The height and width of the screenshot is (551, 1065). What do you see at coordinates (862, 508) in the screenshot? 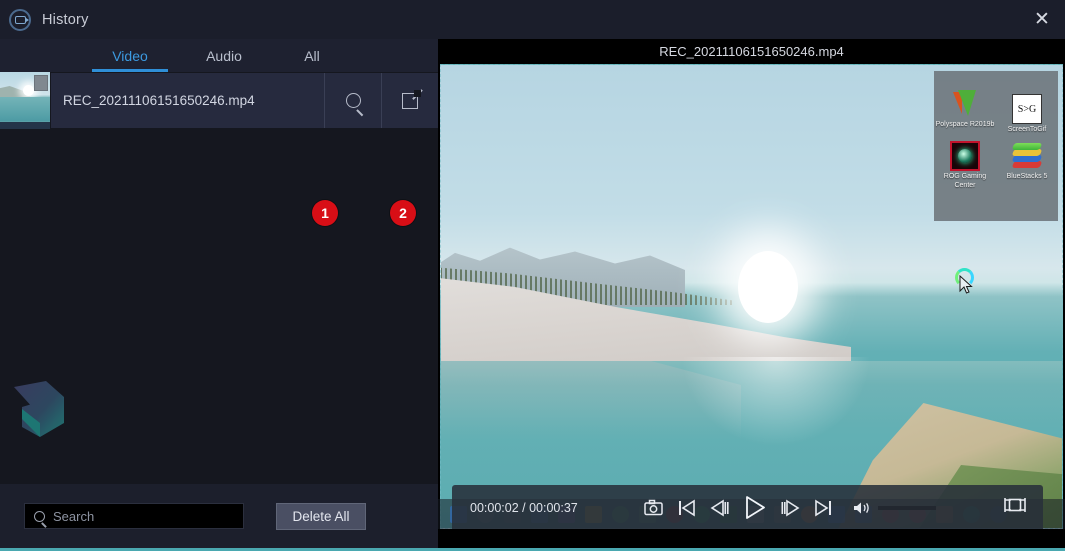
I see `volume-icon` at bounding box center [862, 508].